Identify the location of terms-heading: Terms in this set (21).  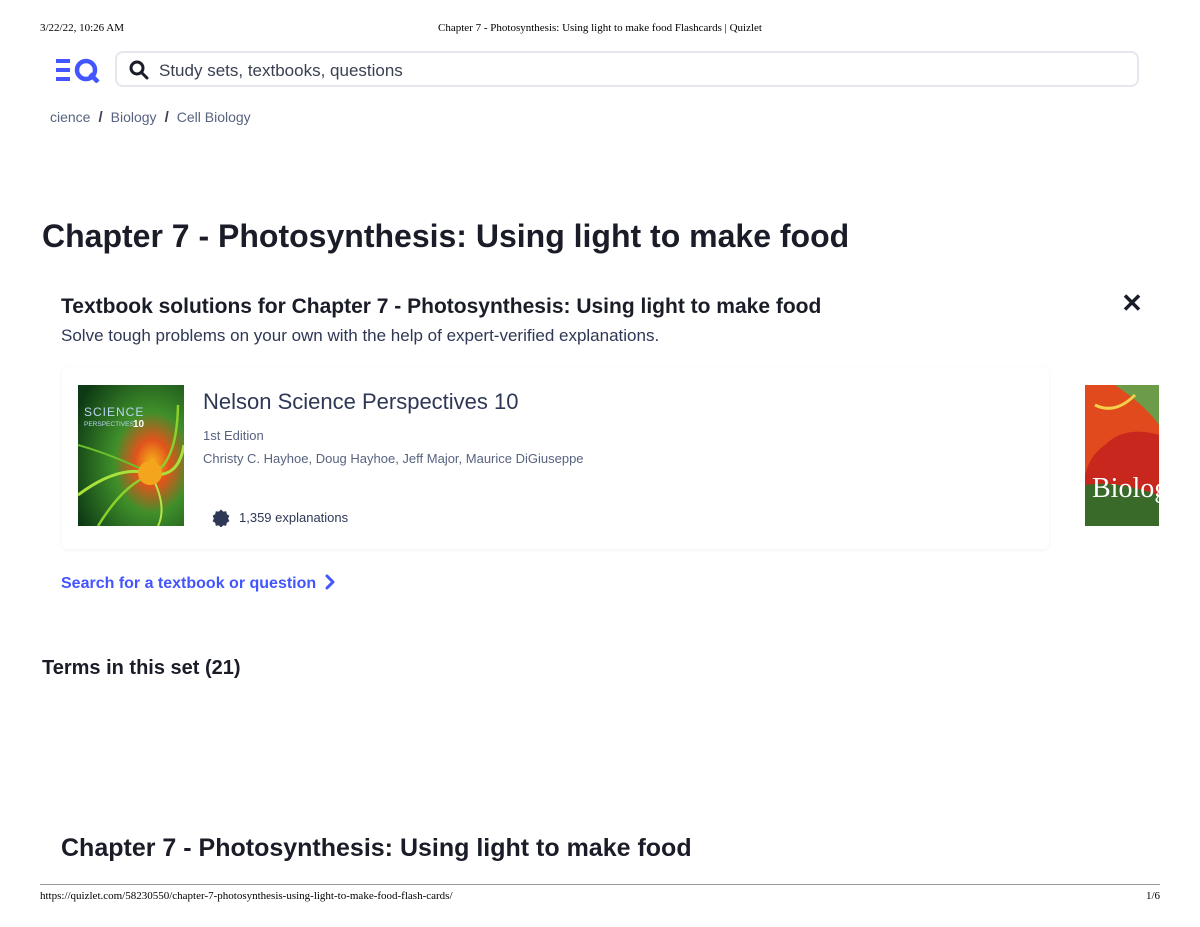
(141, 668).